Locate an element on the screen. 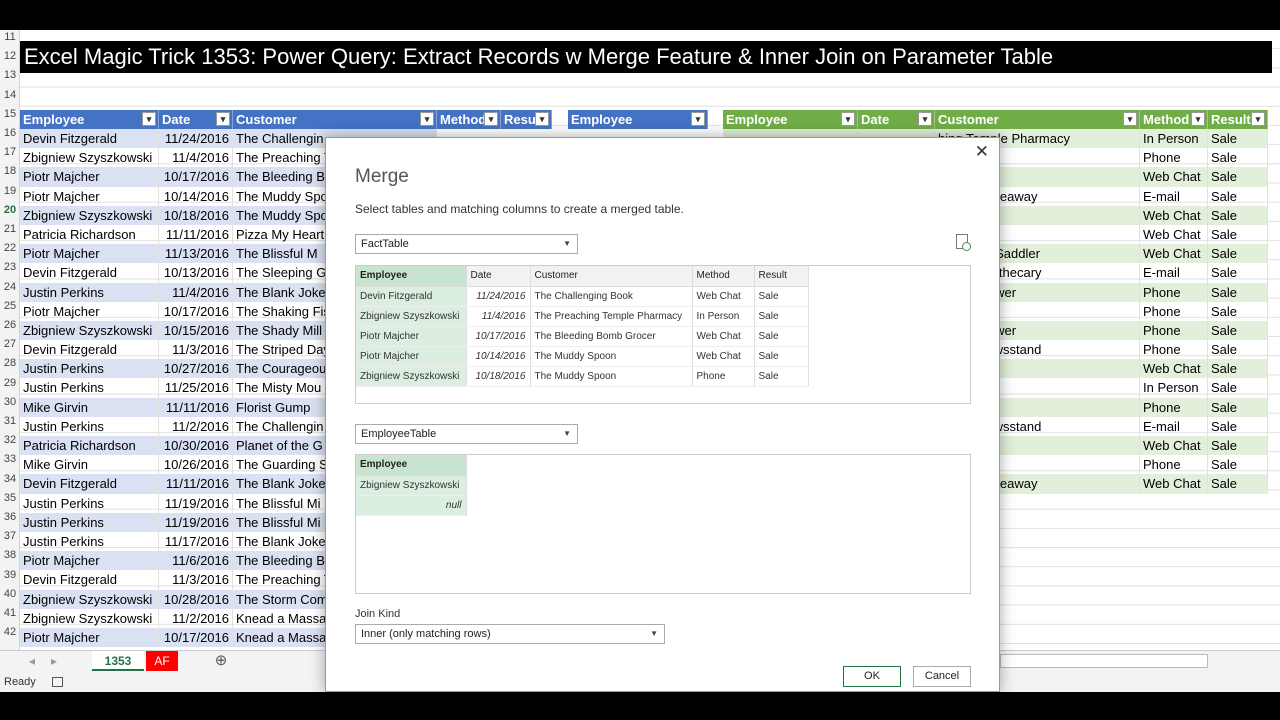 This screenshot has height=720, width=1280. row-number: 12 is located at coordinates (10, 56).